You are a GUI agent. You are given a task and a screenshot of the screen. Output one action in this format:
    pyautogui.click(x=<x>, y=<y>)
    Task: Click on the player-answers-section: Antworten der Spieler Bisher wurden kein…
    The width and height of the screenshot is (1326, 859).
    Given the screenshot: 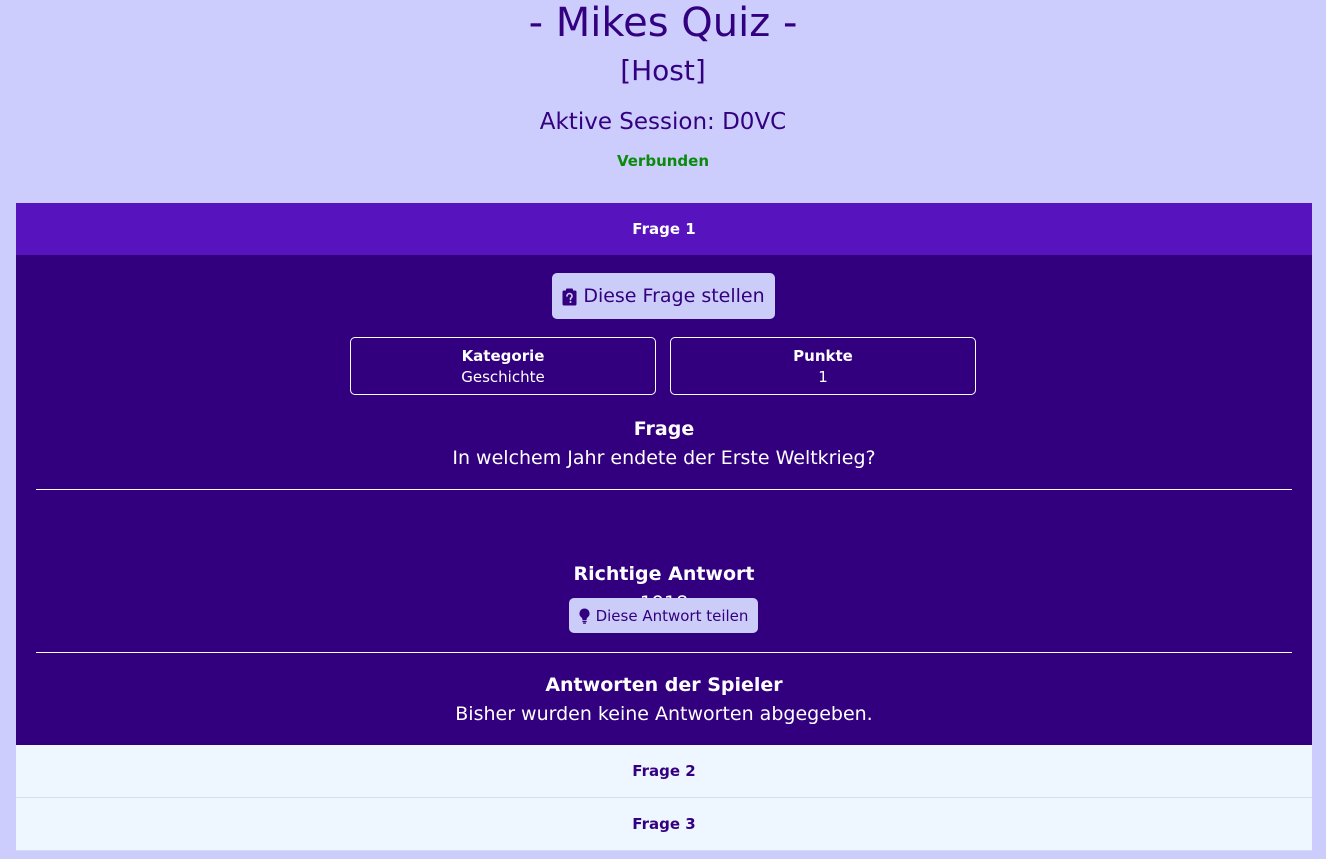 What is the action you would take?
    pyautogui.click(x=664, y=700)
    